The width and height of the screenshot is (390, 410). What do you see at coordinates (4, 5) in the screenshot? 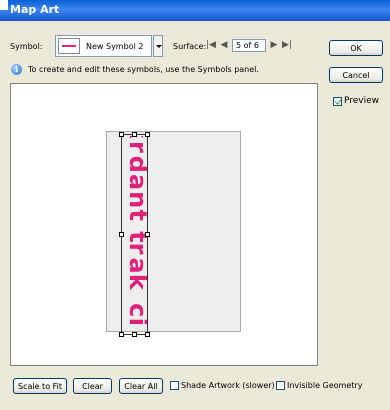
I see `title-bar-corner` at bounding box center [4, 5].